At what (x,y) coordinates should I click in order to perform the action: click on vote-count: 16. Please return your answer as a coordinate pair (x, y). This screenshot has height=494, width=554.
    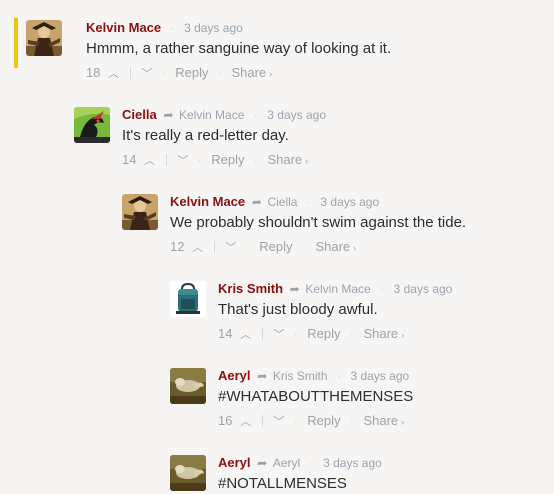
    Looking at the image, I should click on (225, 420).